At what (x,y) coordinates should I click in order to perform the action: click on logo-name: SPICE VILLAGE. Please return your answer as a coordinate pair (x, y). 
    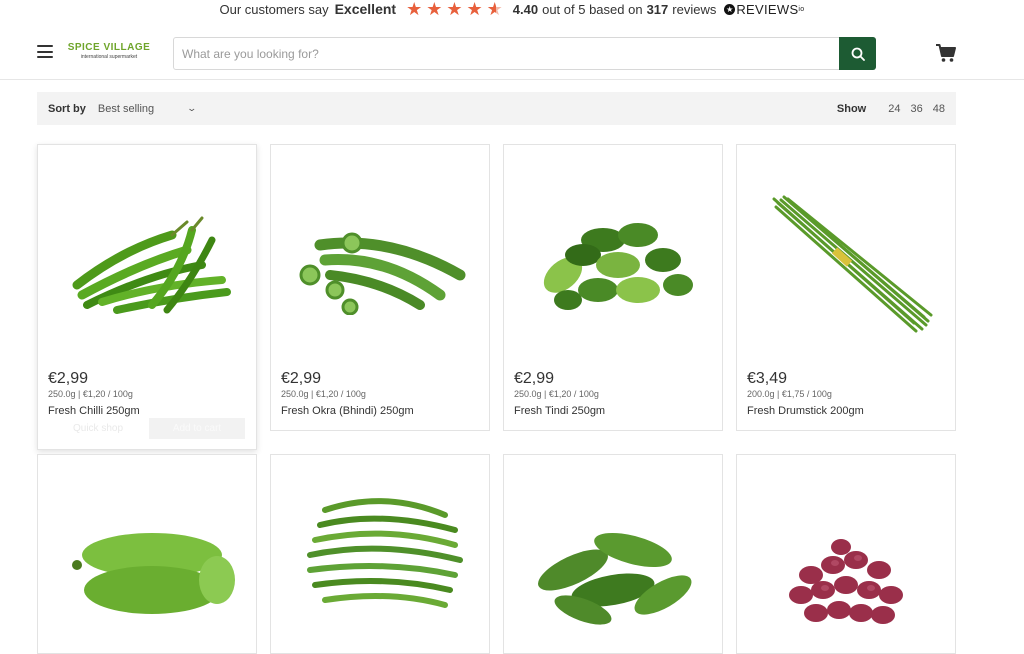
    Looking at the image, I should click on (109, 47).